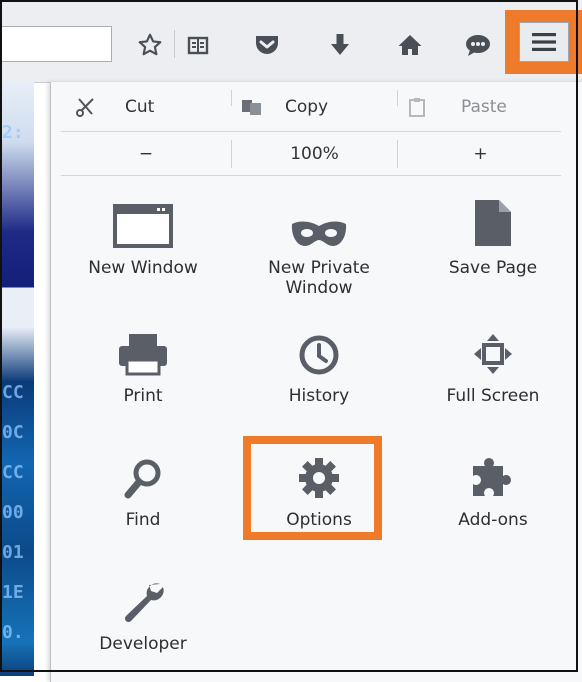 The width and height of the screenshot is (582, 682). I want to click on zoom-reset-button: 100%, so click(314, 154).